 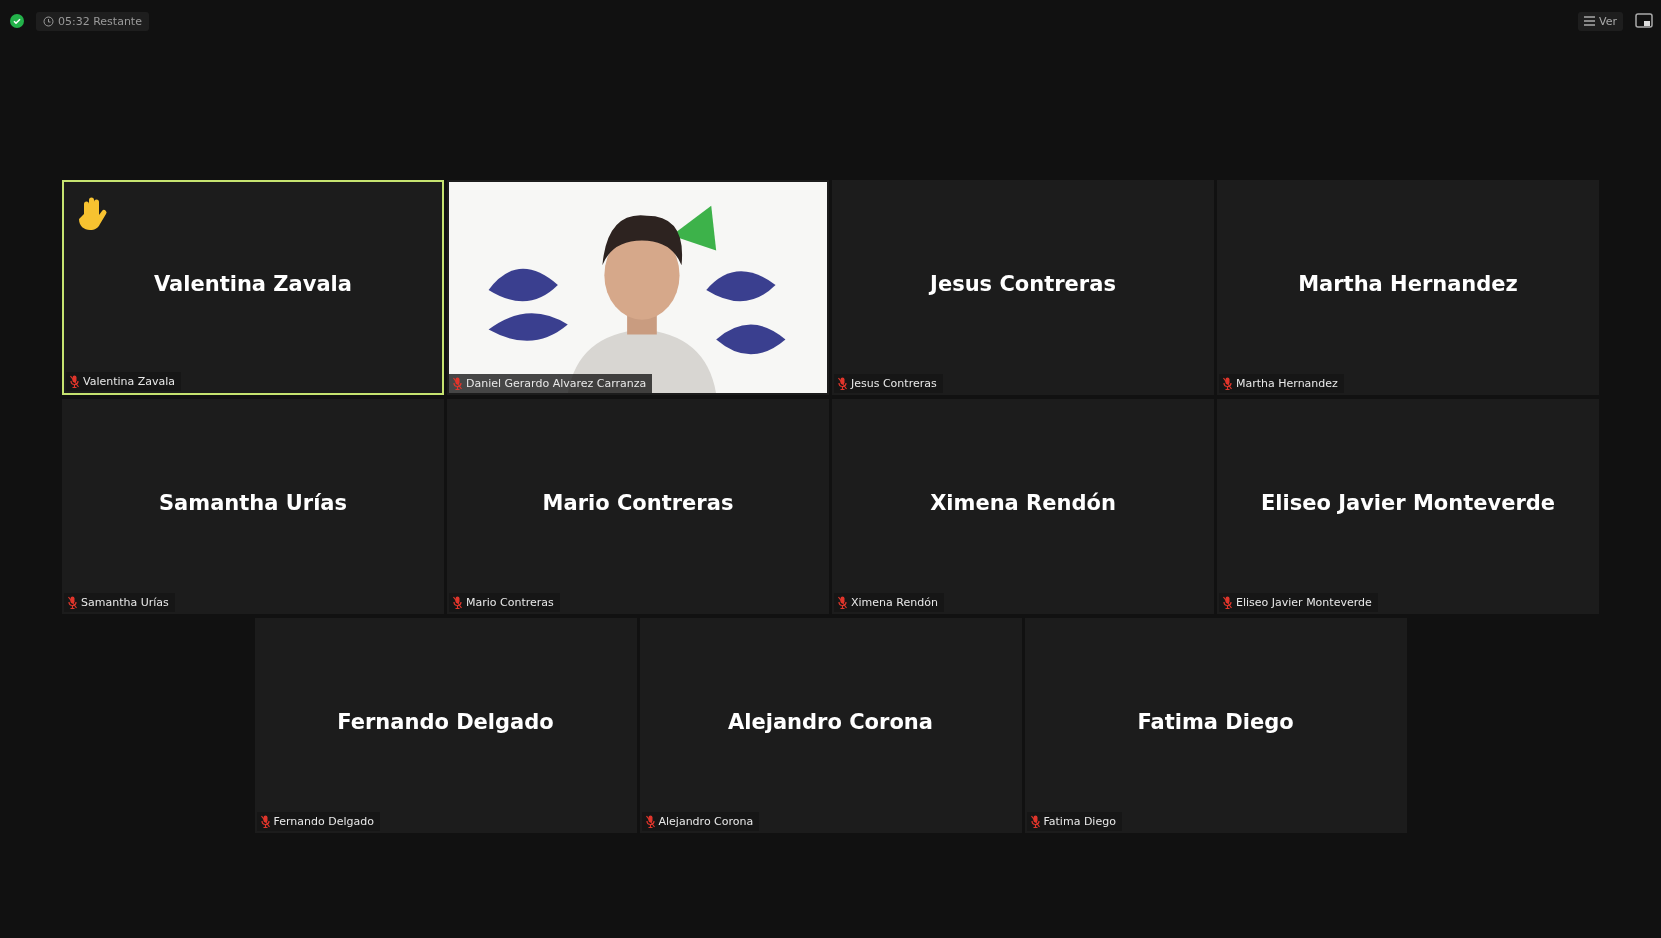 I want to click on view-button: Ver, so click(x=1600, y=21).